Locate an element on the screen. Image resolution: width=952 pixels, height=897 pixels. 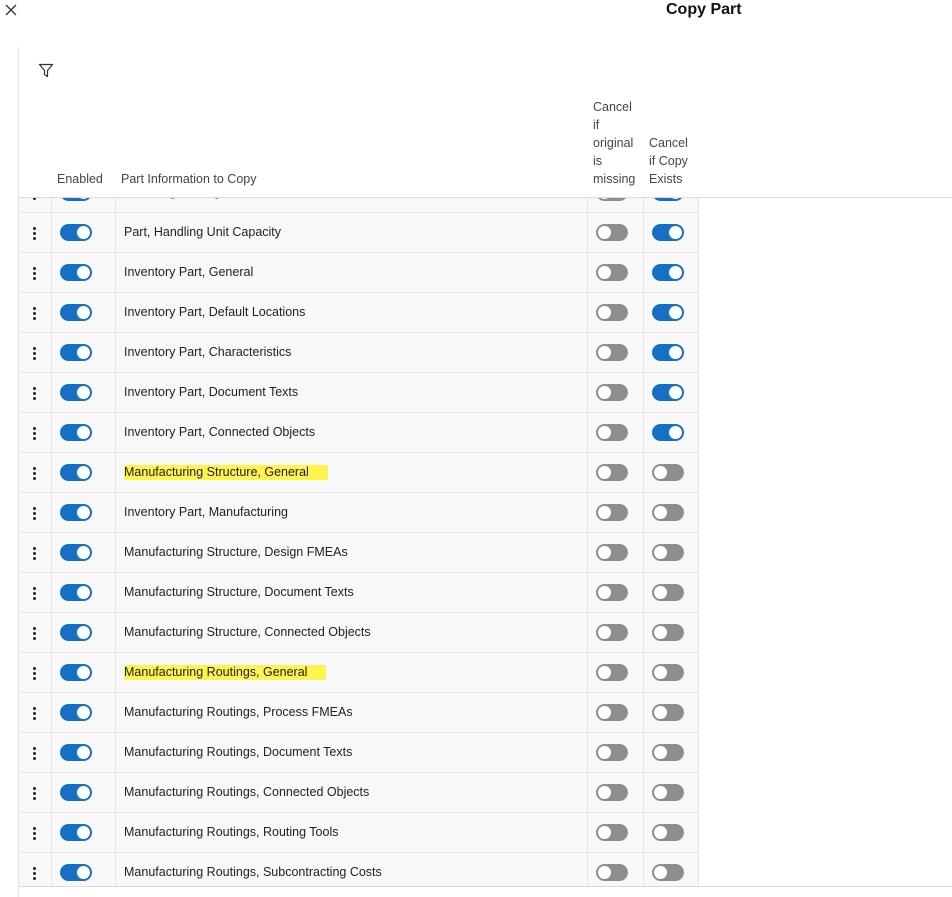
close-button is located at coordinates (11, 10).